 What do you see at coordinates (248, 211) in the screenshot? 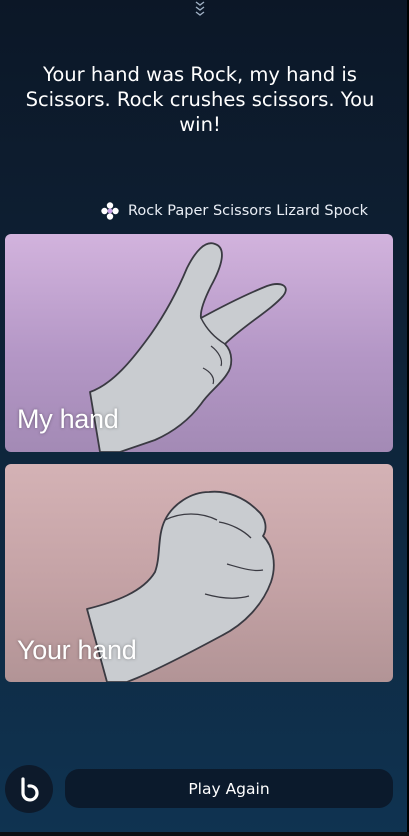
I see `app-name: Rock Paper Scissors Lizard Spock` at bounding box center [248, 211].